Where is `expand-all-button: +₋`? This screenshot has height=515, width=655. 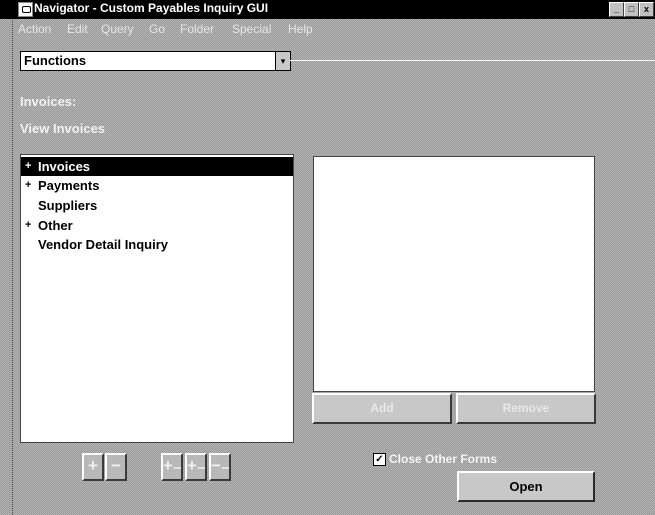
expand-all-button: +₋ is located at coordinates (196, 467).